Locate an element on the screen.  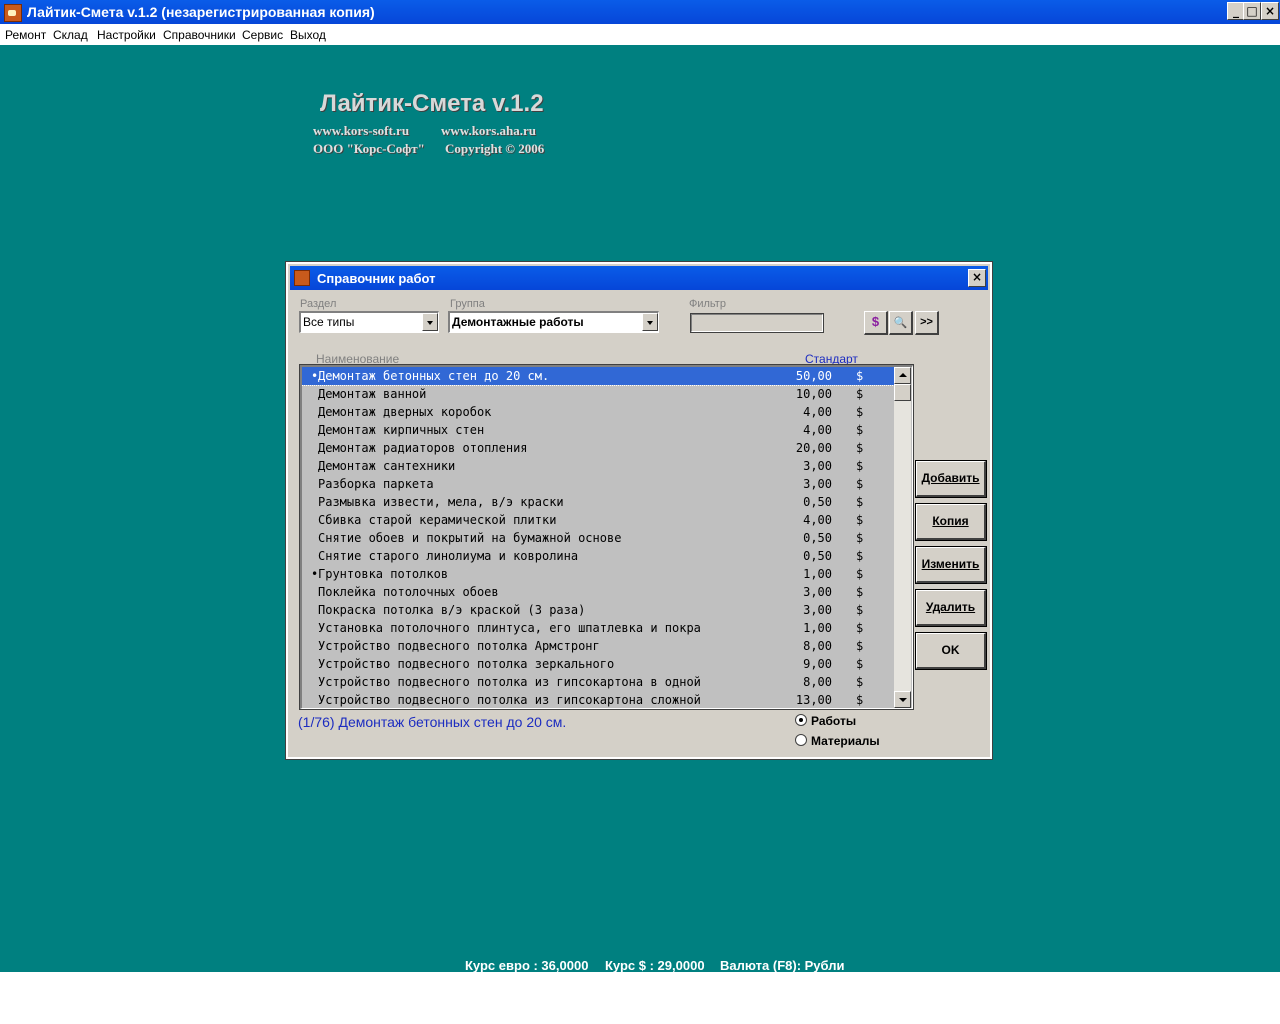
radio-materials: Материалы is located at coordinates (837, 741).